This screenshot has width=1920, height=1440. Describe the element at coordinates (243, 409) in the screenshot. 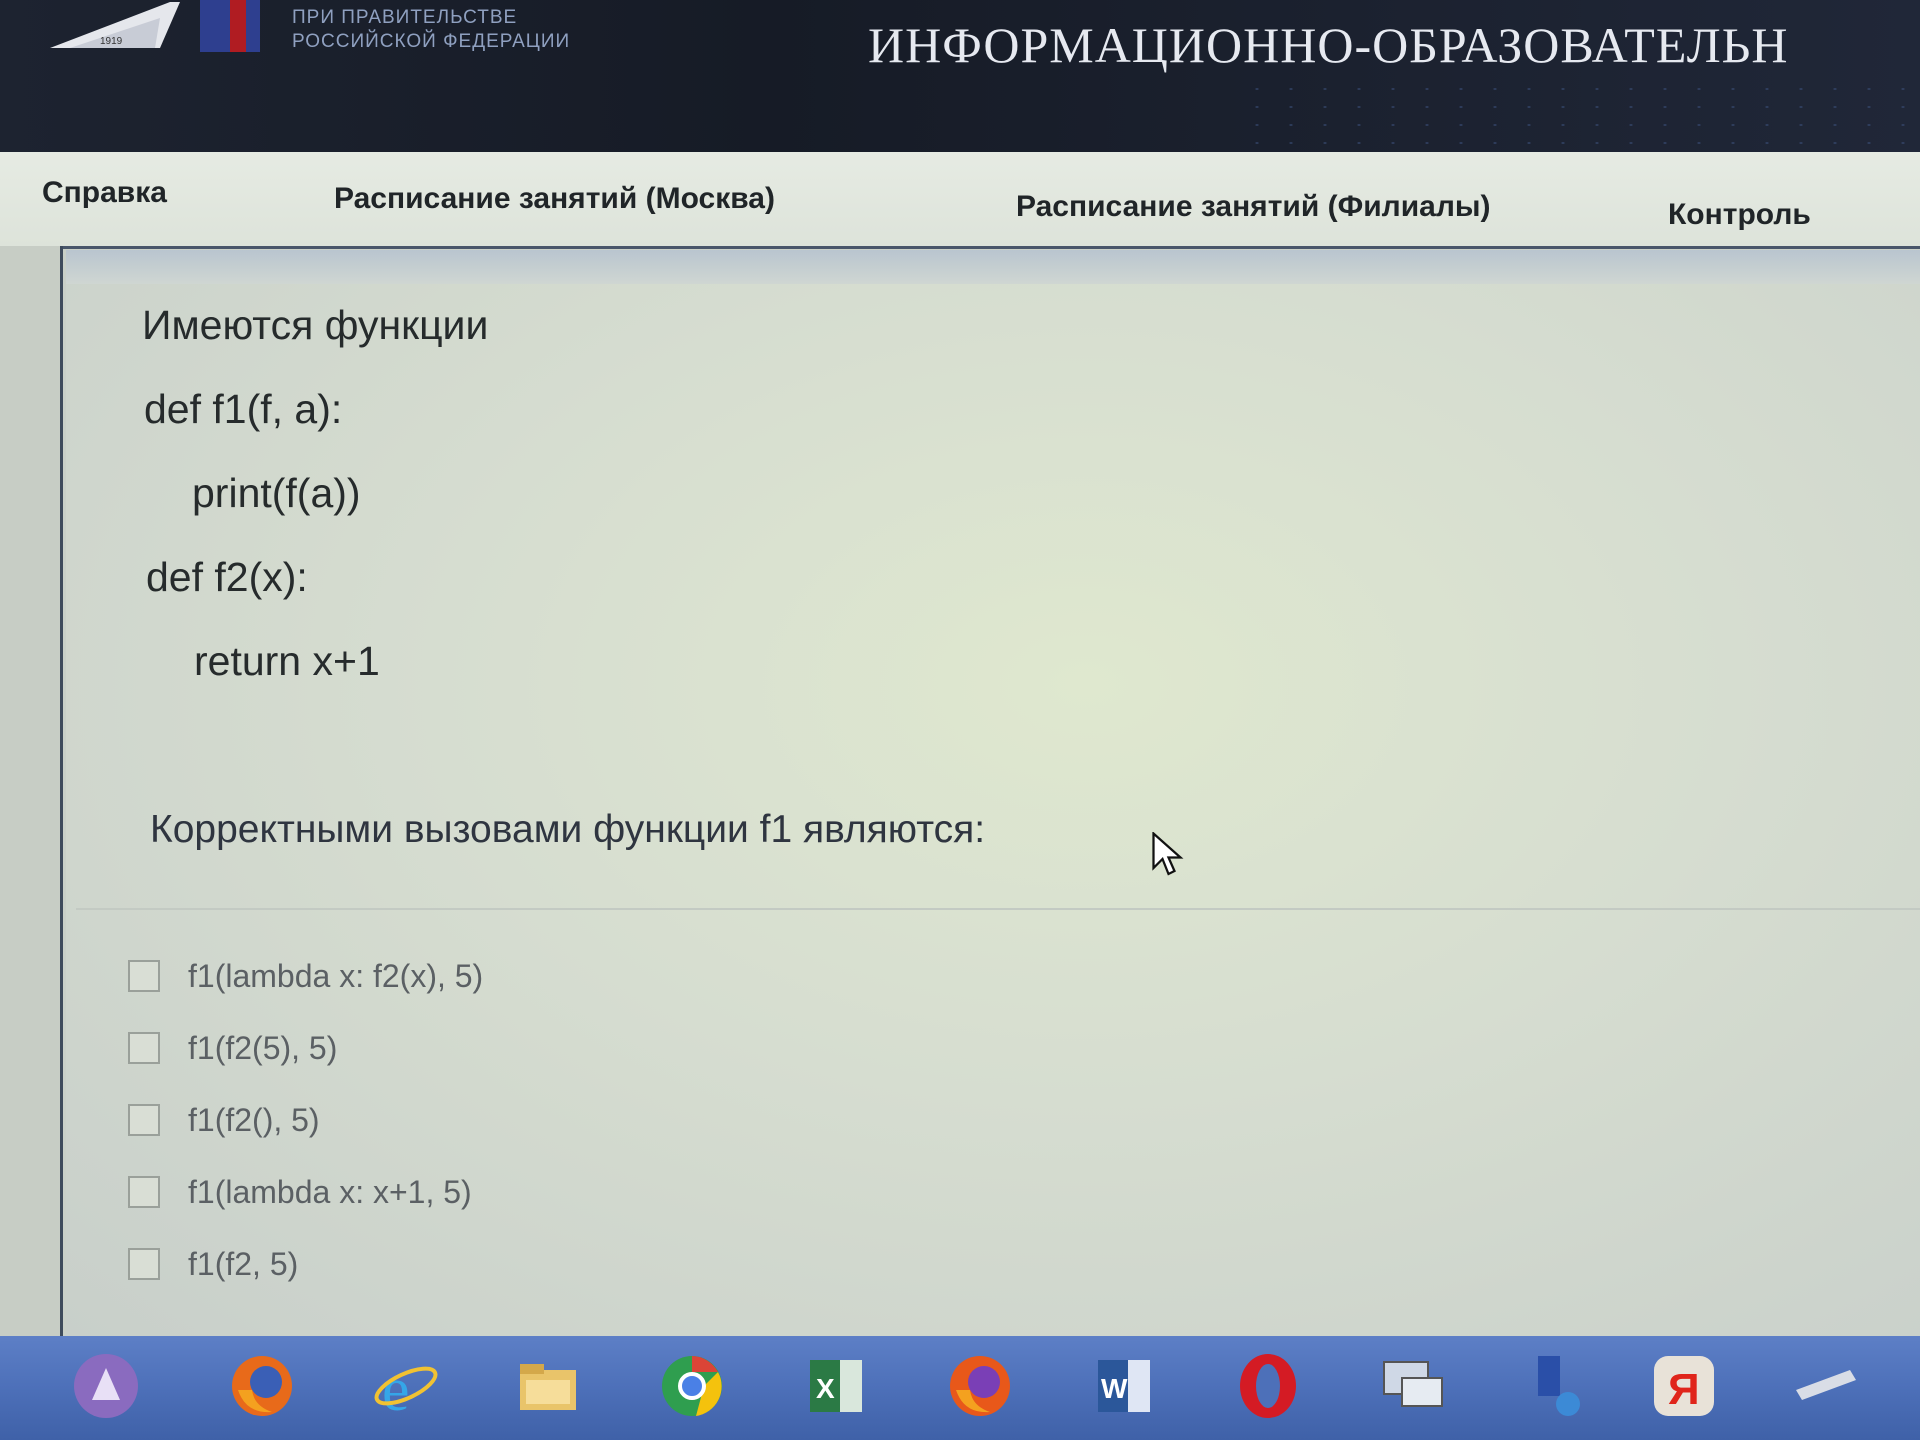

I see `code-line: def f1(f, a):` at that location.